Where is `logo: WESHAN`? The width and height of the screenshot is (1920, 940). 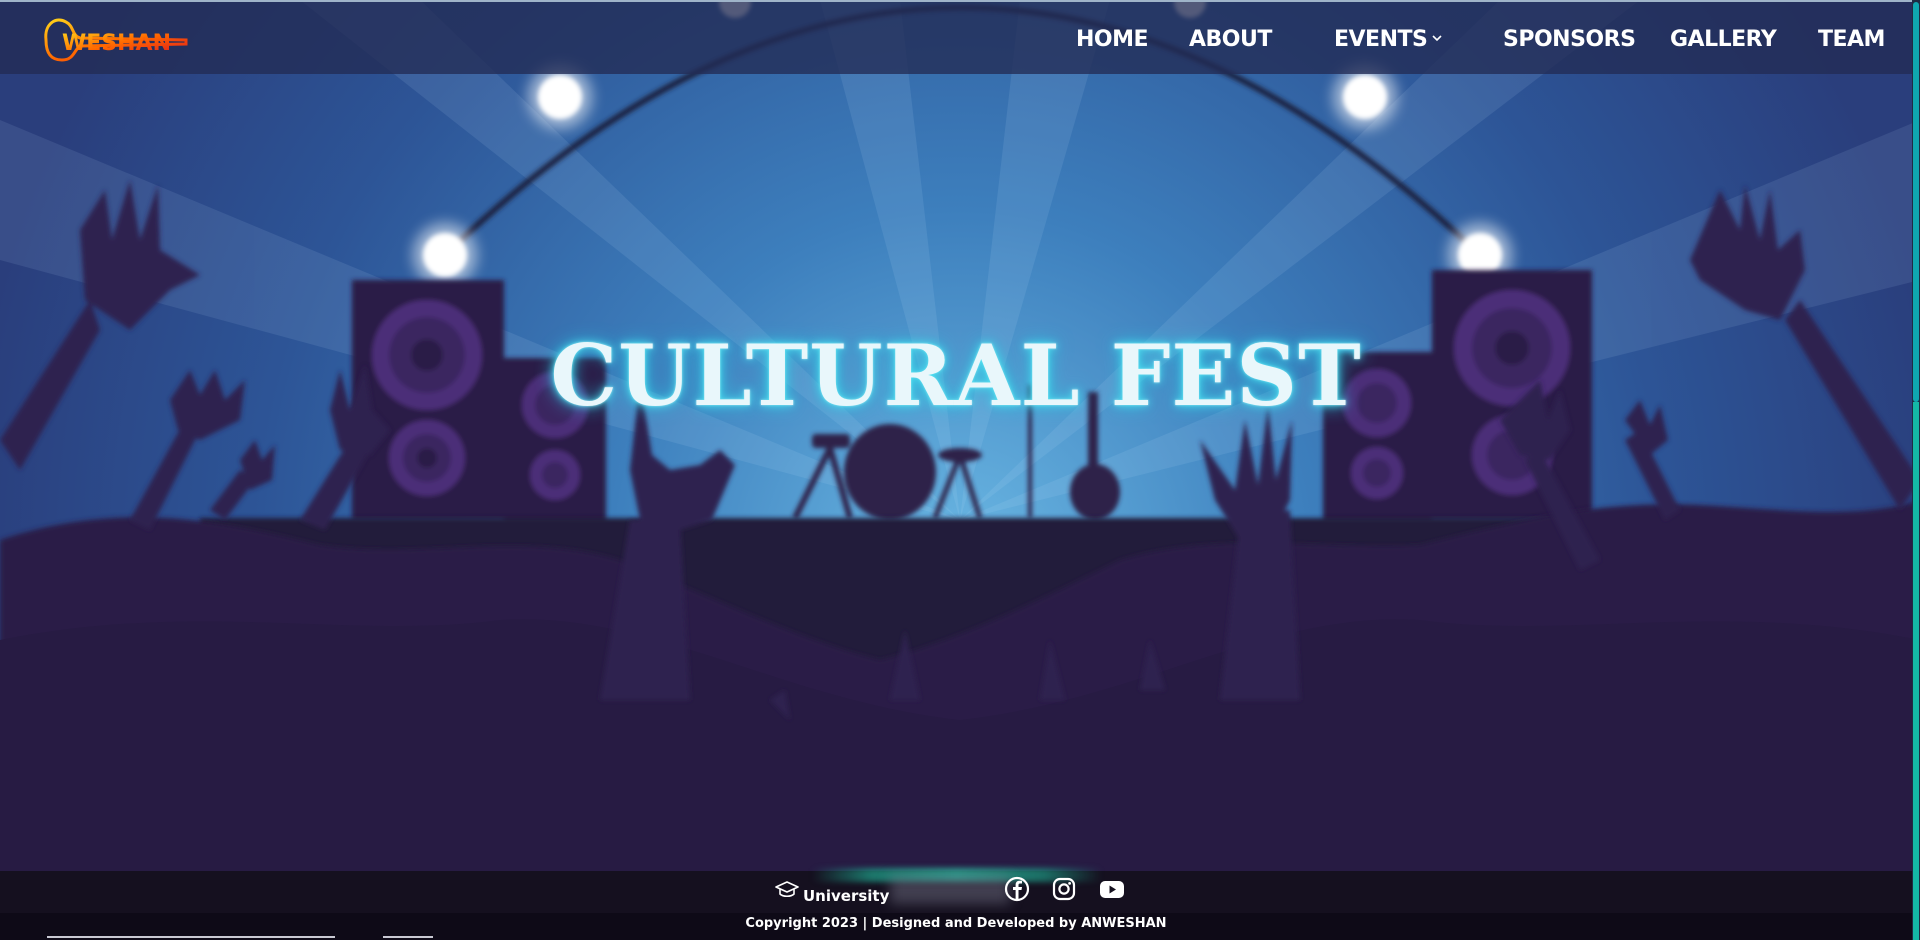 logo: WESHAN is located at coordinates (115, 39).